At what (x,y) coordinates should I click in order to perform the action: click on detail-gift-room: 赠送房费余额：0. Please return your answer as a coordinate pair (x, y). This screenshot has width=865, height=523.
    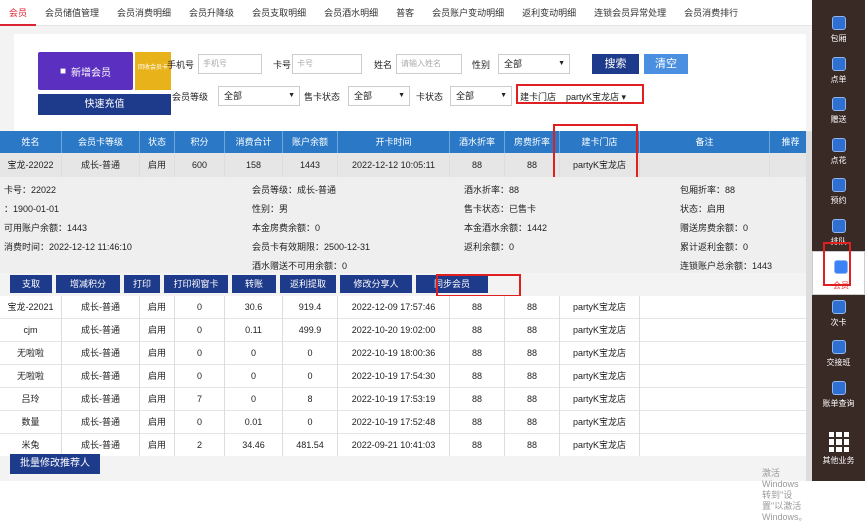
    Looking at the image, I should click on (714, 228).